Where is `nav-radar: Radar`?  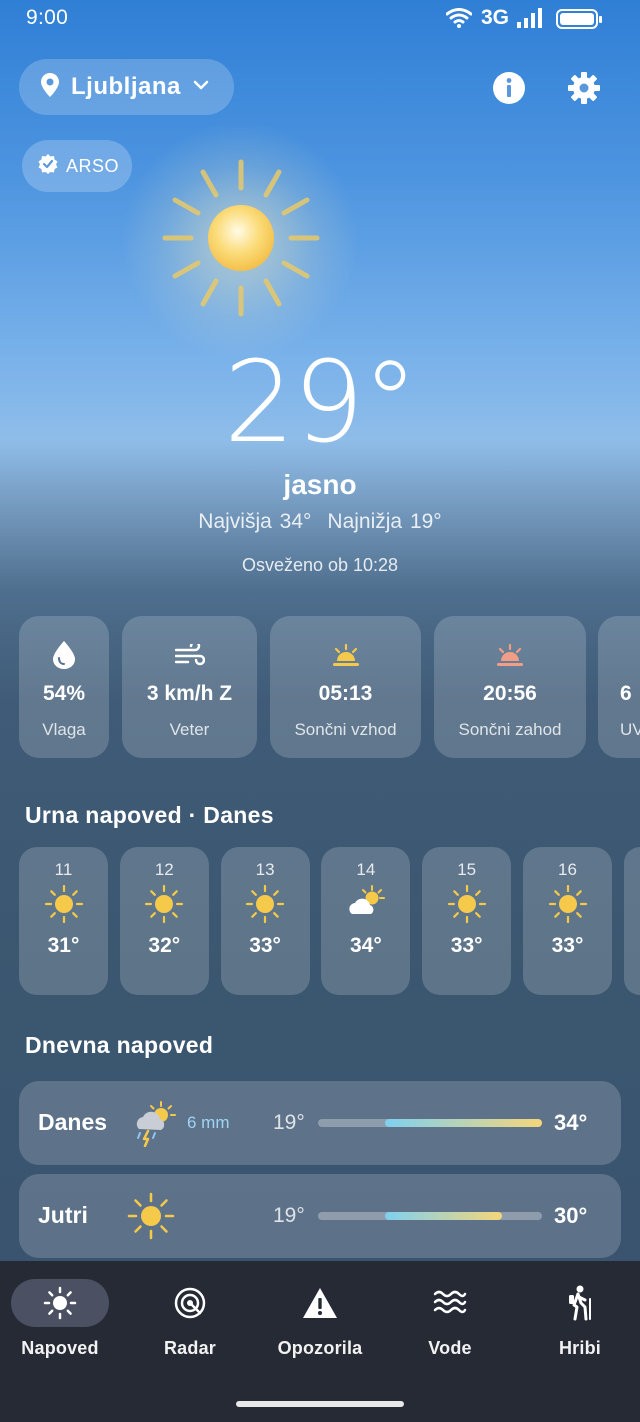
nav-radar: Radar is located at coordinates (190, 1319).